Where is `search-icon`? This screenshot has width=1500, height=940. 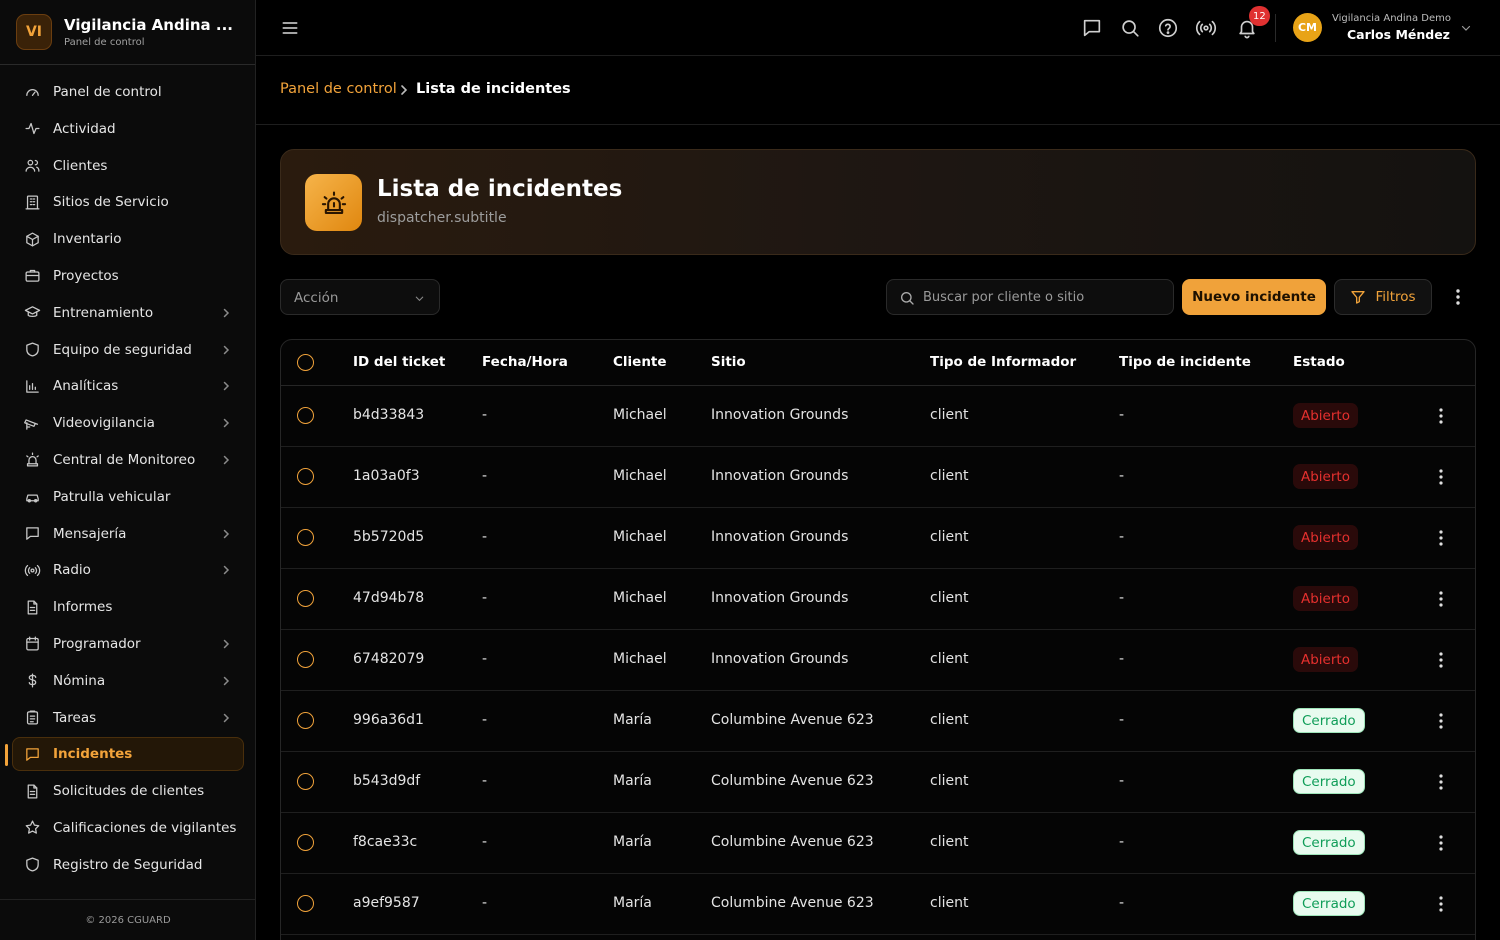 search-icon is located at coordinates (1130, 28).